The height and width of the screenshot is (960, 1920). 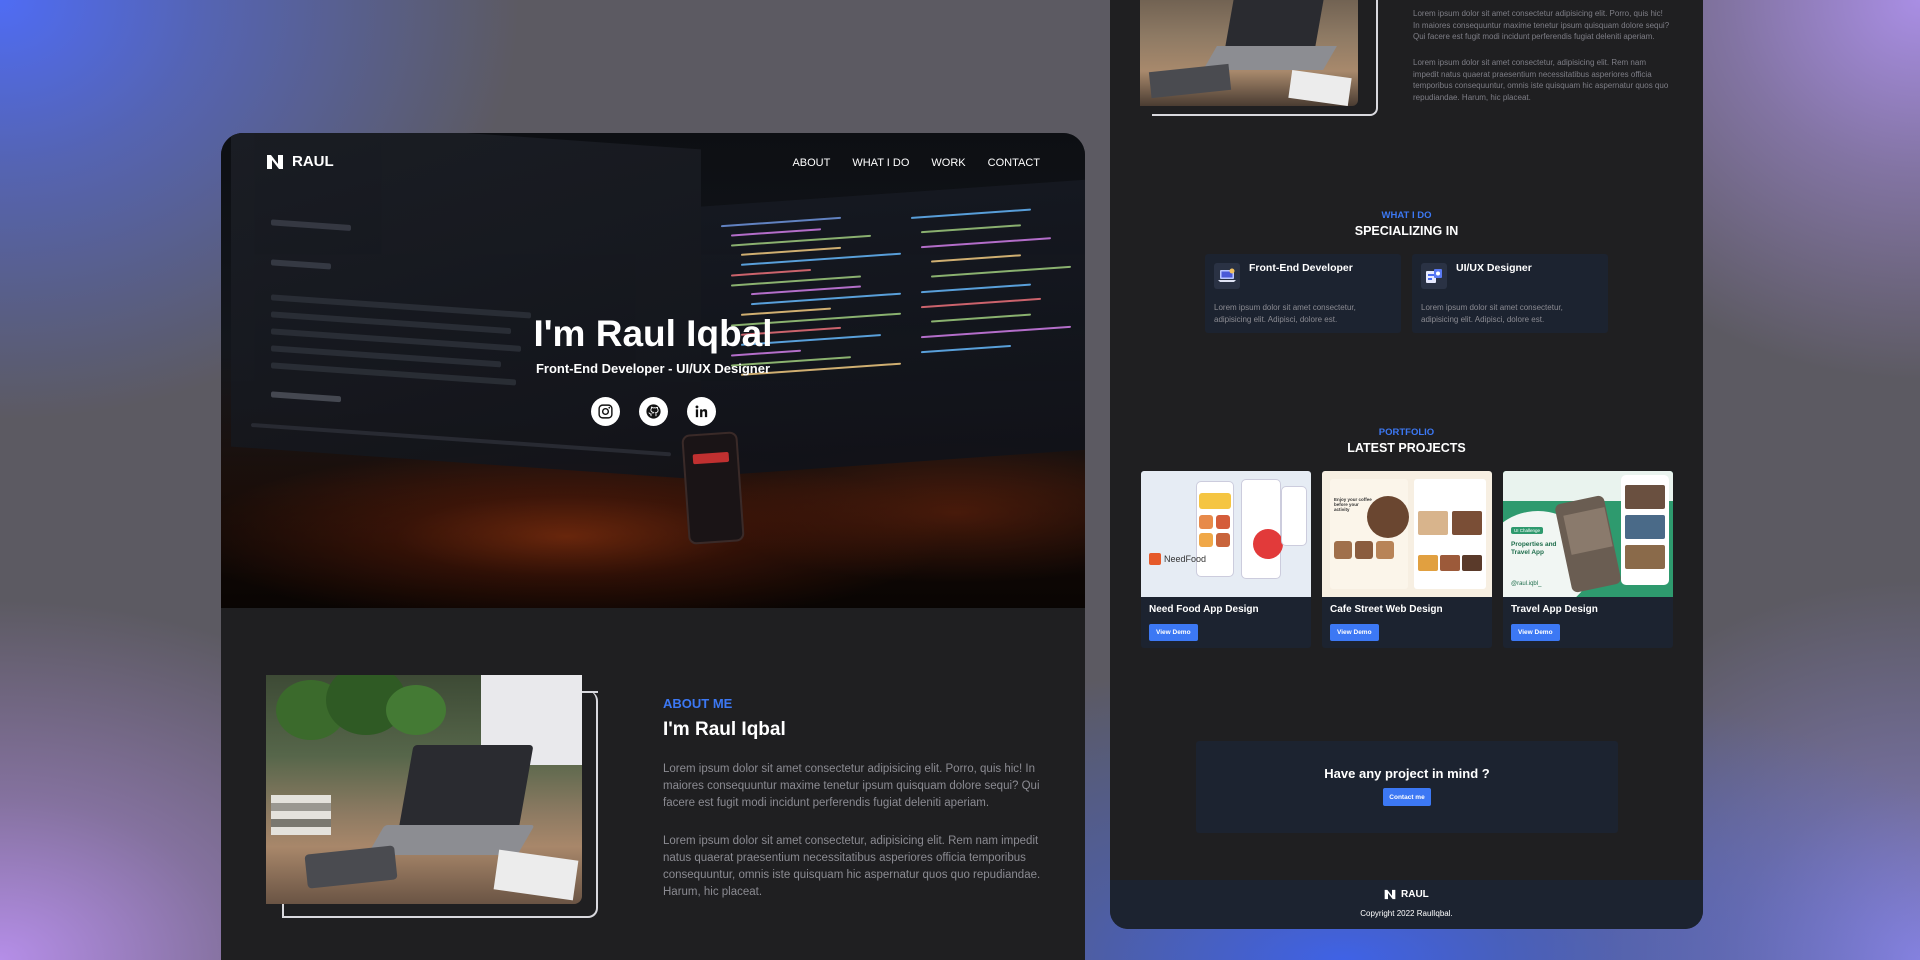 I want to click on hero-bg-phone, so click(x=713, y=488).